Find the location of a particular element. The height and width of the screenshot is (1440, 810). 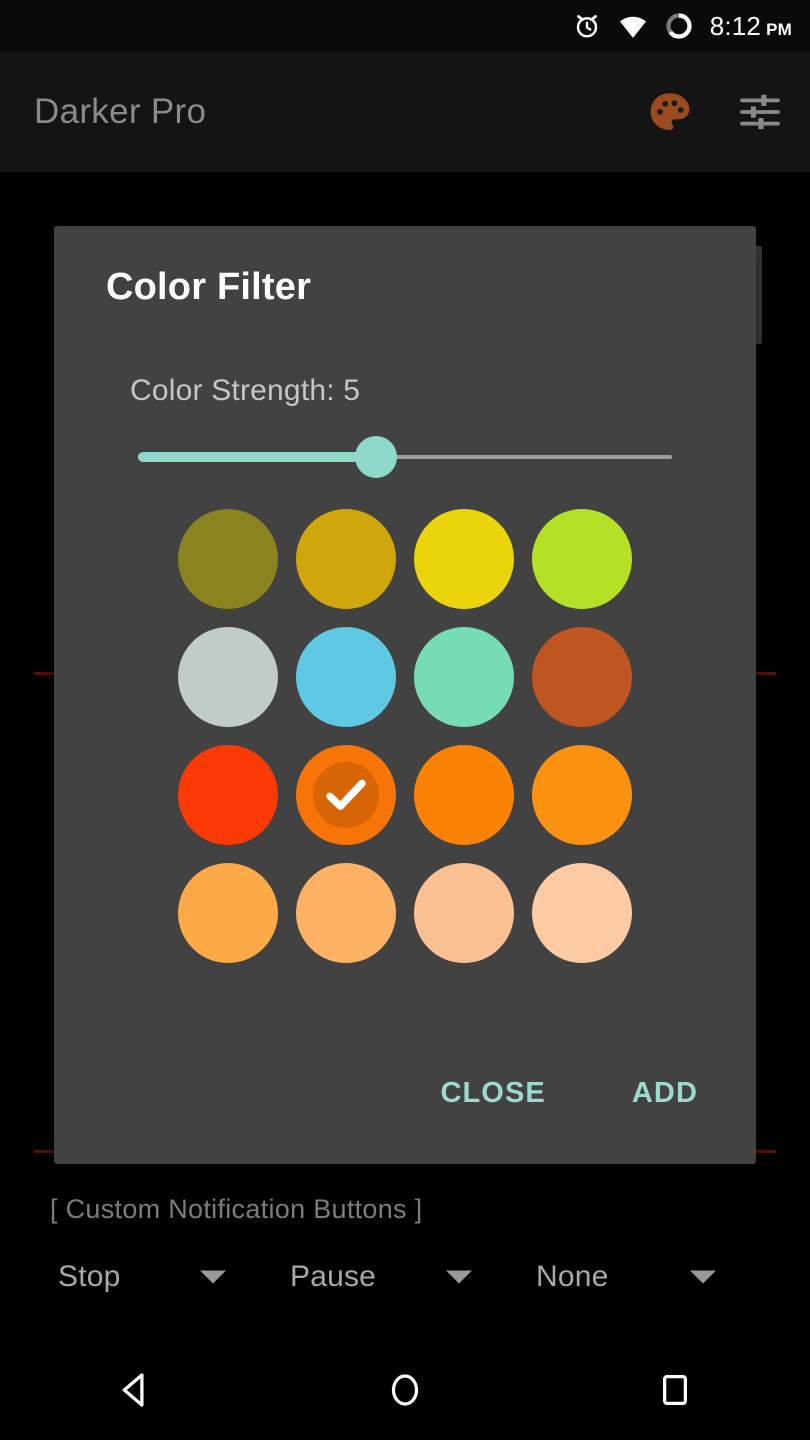

check-icon is located at coordinates (346, 795).